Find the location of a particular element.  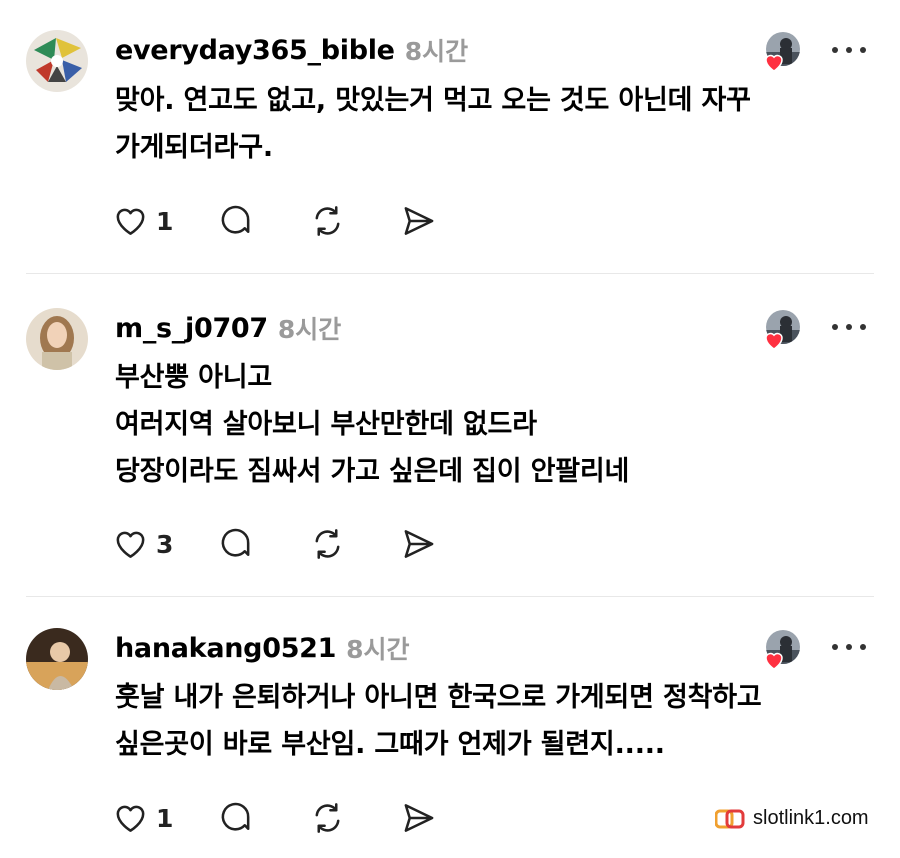

watermark: slotlink1.com is located at coordinates (792, 818).